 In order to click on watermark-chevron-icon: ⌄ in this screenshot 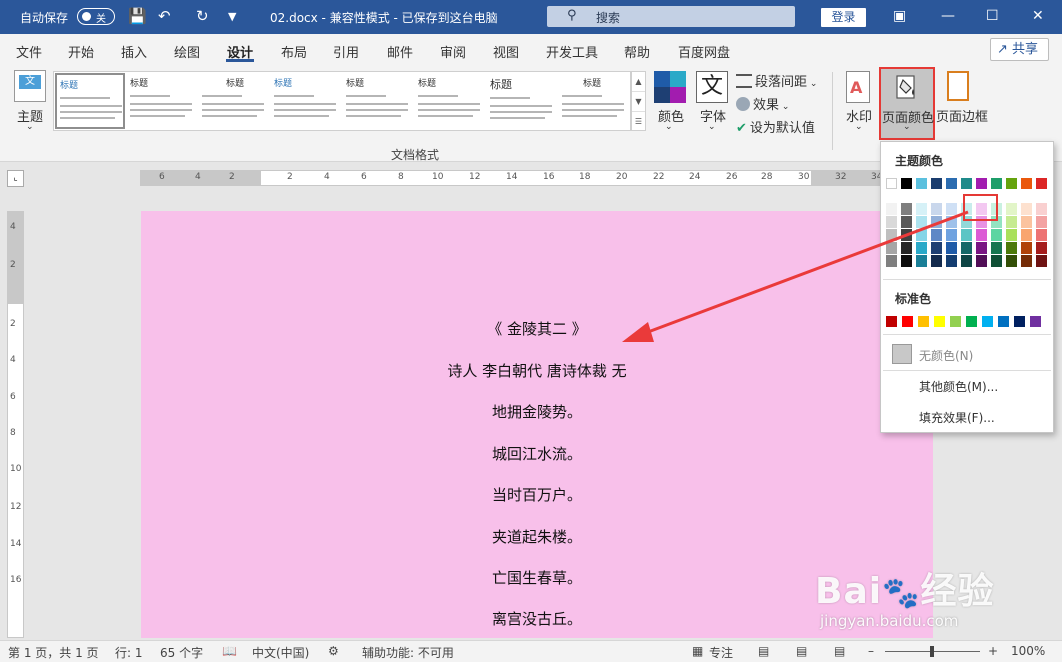, I will do `click(859, 127)`.